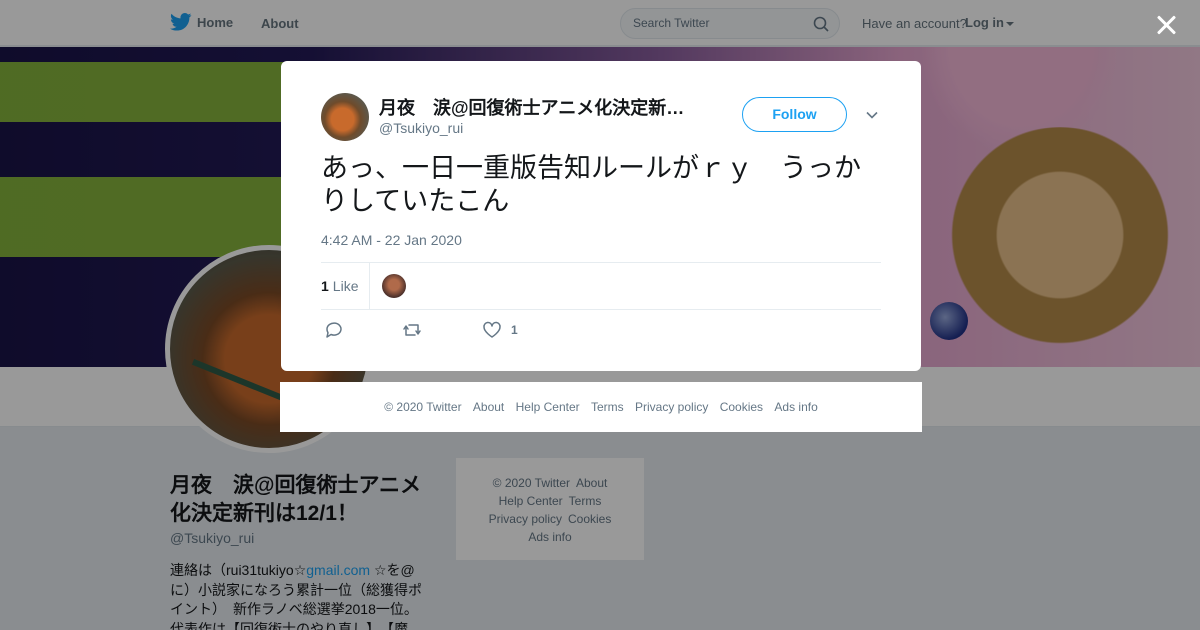 The width and height of the screenshot is (1200, 630). I want to click on tweet-stats: 1 Like, so click(601, 286).